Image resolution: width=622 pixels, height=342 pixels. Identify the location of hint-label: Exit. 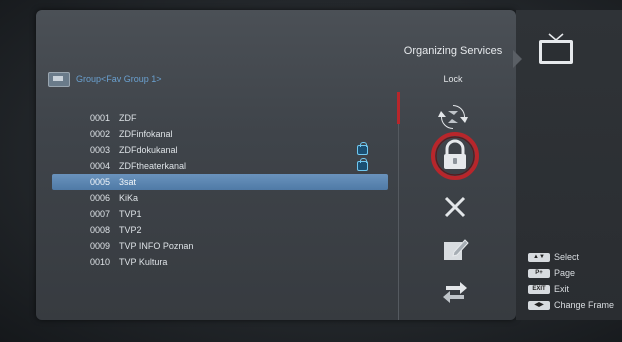
(562, 289).